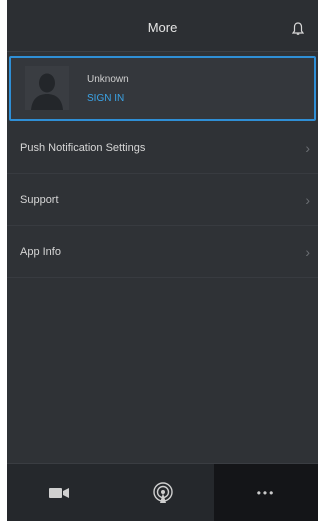 Image resolution: width=325 pixels, height=521 pixels. I want to click on avatar, so click(47, 88).